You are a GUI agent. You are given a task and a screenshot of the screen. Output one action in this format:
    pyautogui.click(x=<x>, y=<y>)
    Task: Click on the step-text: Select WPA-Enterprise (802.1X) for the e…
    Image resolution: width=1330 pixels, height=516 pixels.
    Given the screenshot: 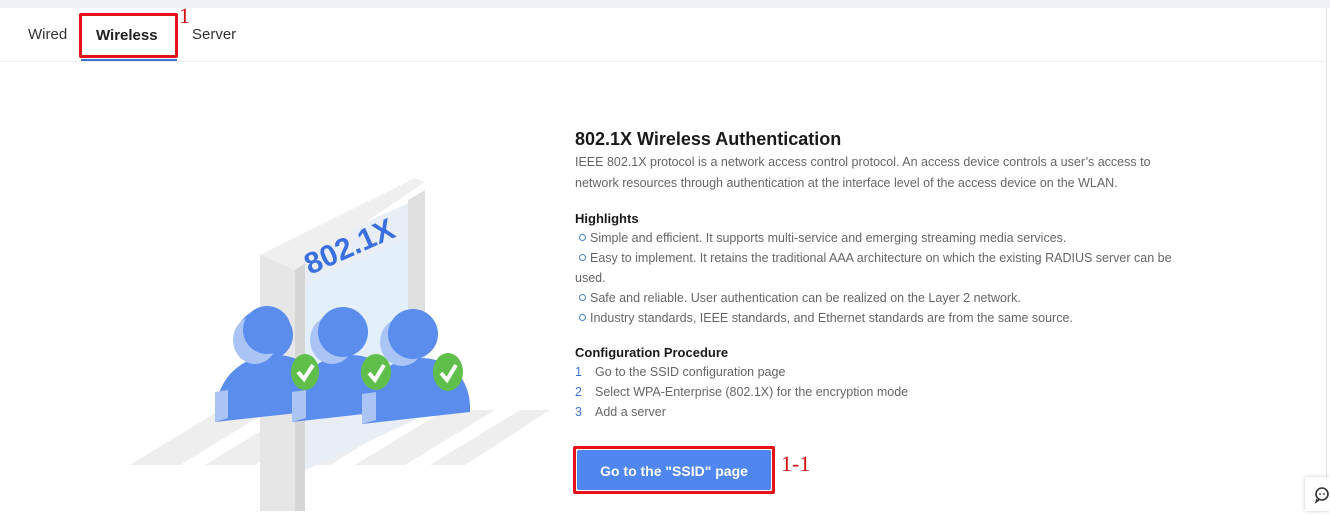 What is the action you would take?
    pyautogui.click(x=752, y=392)
    